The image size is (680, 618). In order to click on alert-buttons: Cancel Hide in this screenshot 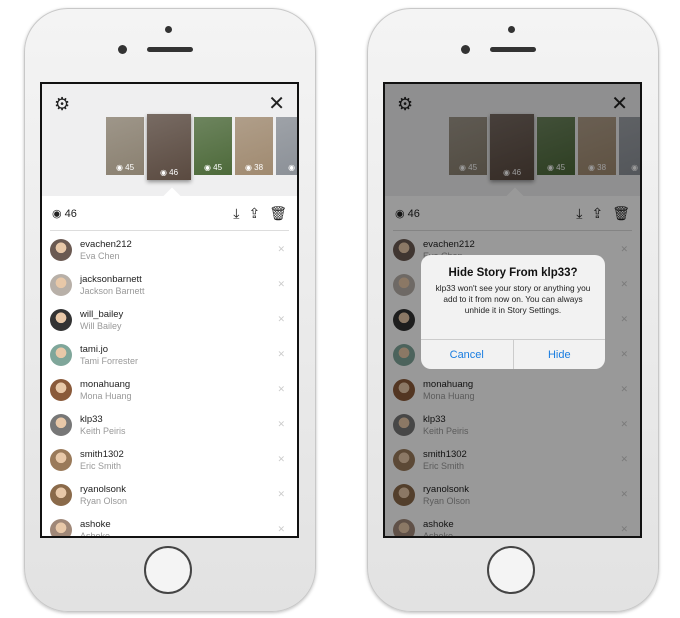, I will do `click(513, 354)`.